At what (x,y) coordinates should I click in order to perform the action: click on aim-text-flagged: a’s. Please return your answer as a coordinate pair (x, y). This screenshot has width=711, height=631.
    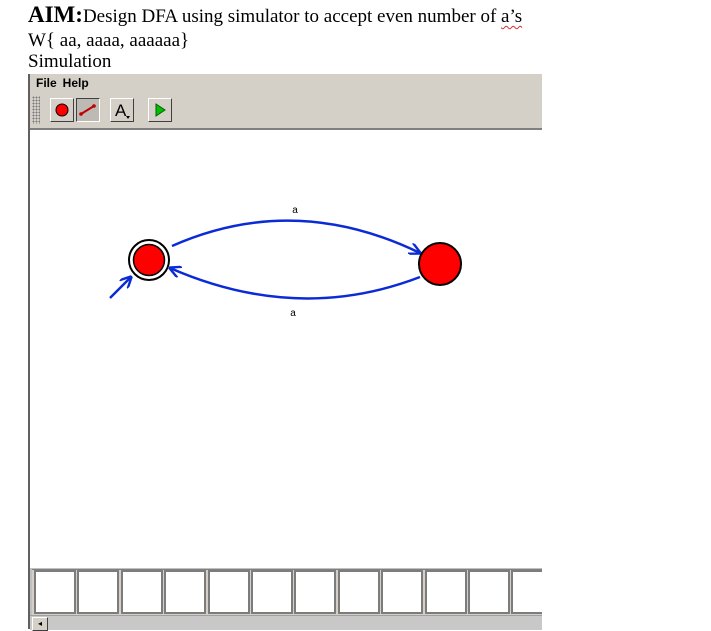
    Looking at the image, I should click on (512, 16).